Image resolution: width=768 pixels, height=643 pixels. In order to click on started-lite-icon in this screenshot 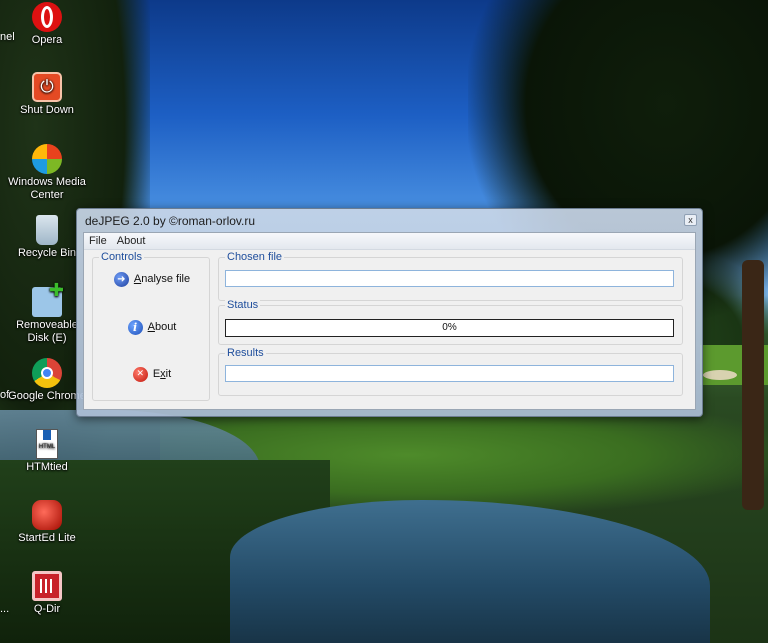, I will do `click(47, 515)`.